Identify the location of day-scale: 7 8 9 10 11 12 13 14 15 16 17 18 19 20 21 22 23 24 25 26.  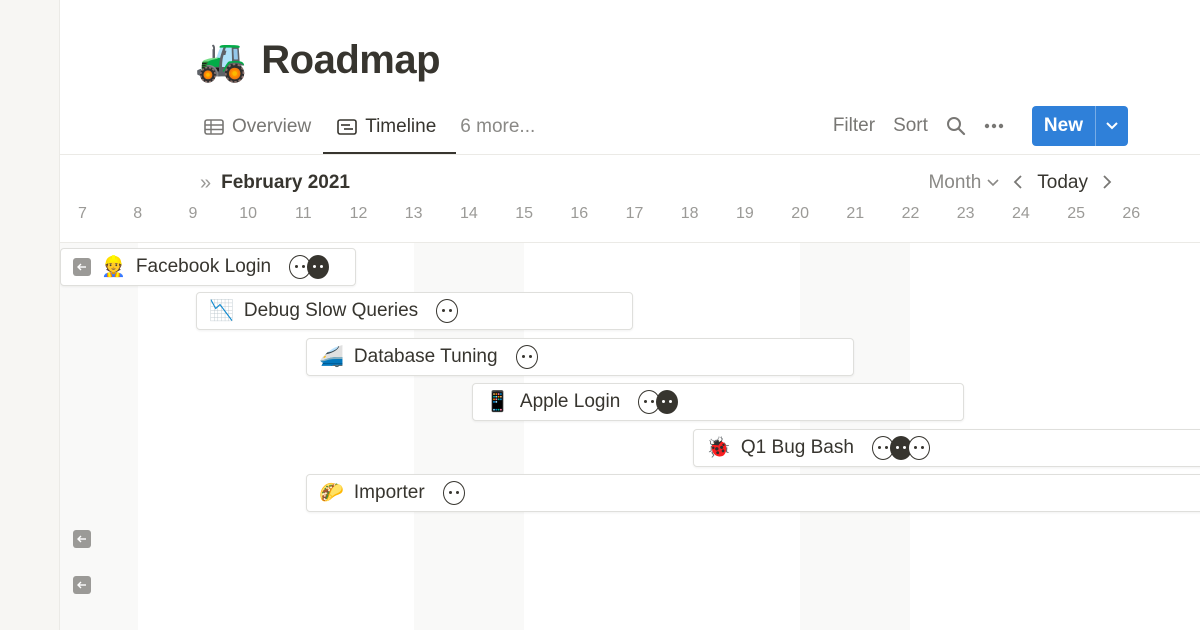
(630, 218).